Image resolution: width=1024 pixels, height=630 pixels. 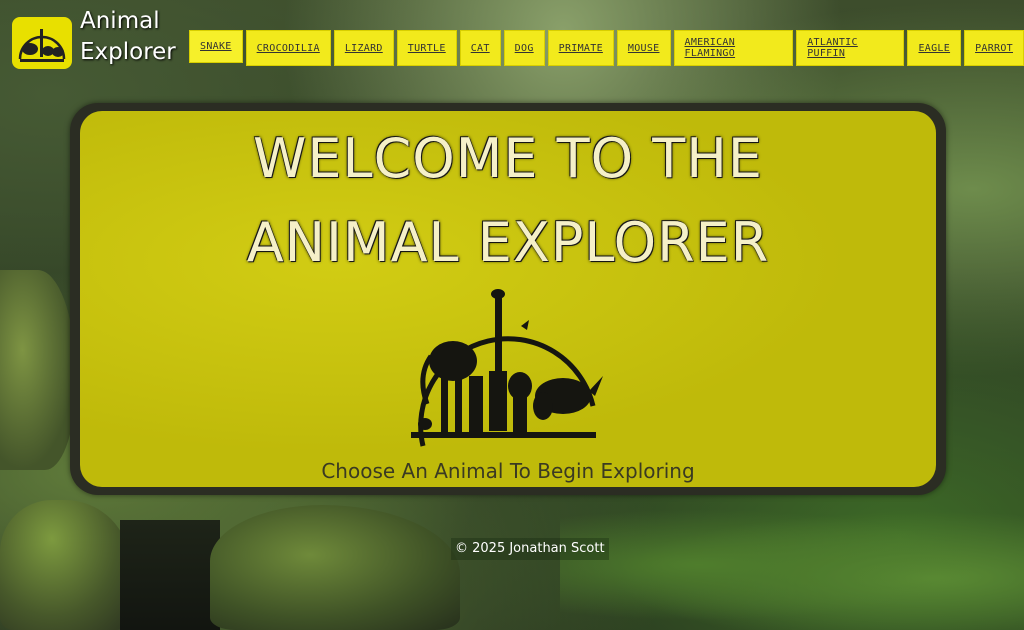 I want to click on nav-item-crocodilia: CROCODILIA, so click(x=288, y=48).